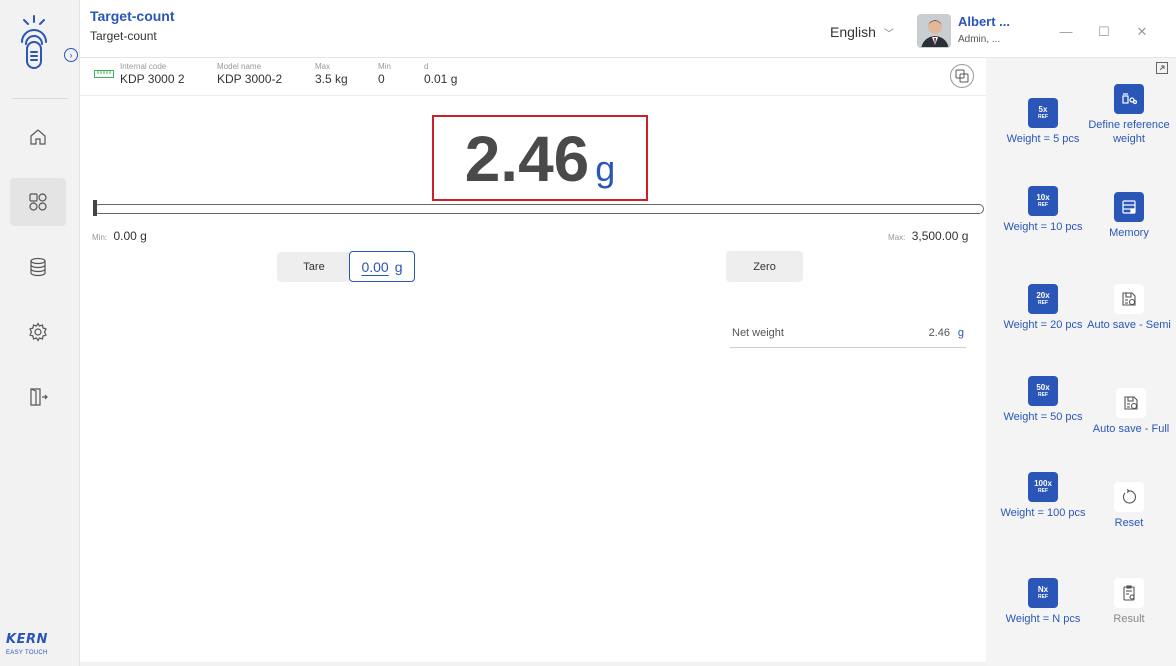 Image resolution: width=1176 pixels, height=666 pixels. I want to click on sidebar: › KERN EASY TOUCH, so click(40, 333).